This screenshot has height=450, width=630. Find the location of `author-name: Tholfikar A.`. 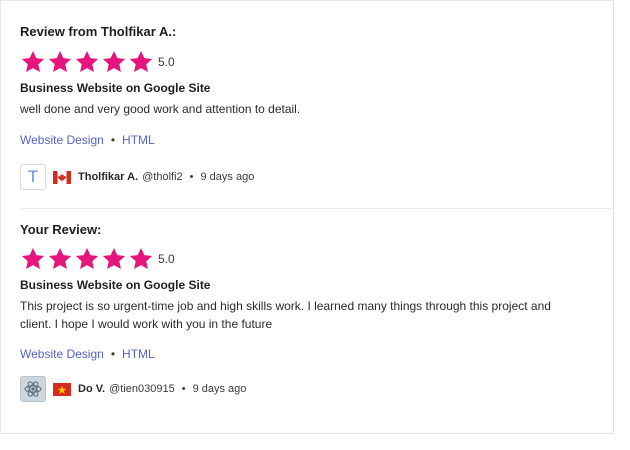

author-name: Tholfikar A. is located at coordinates (108, 177).